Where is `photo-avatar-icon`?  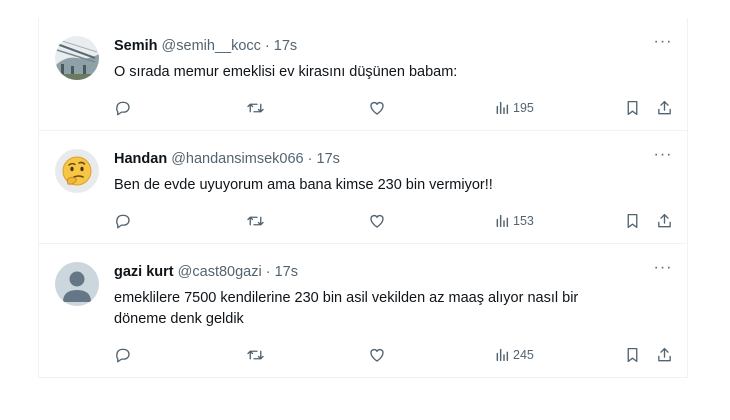 photo-avatar-icon is located at coordinates (77, 58).